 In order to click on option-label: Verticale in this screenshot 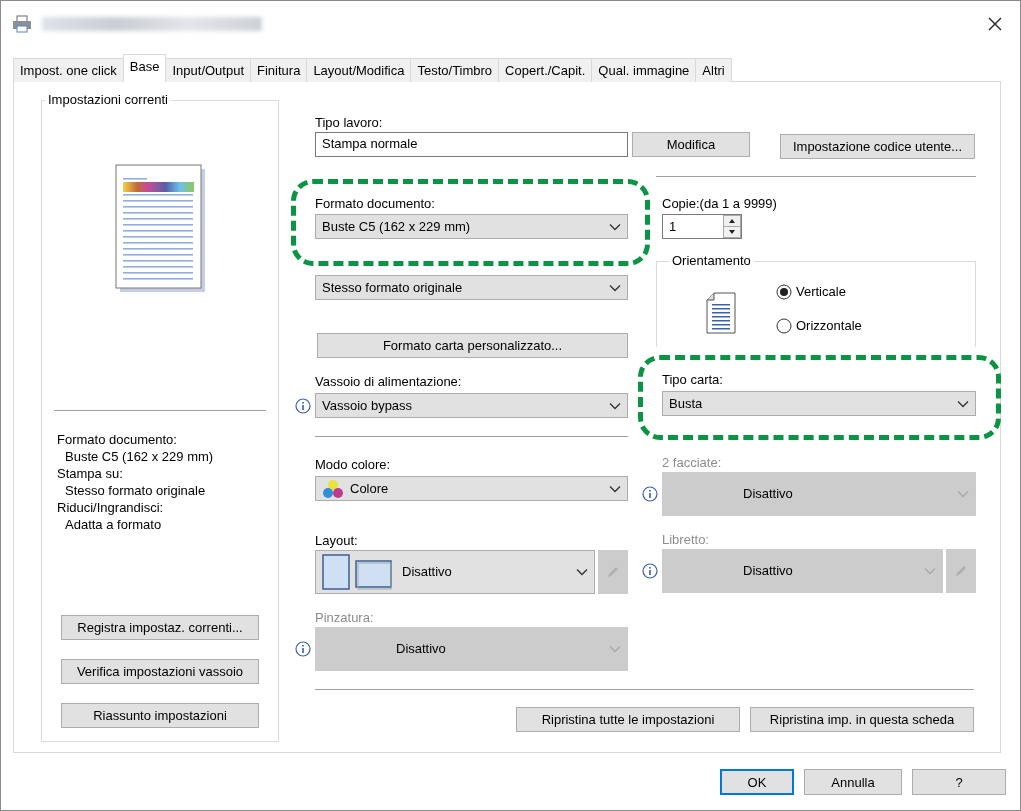, I will do `click(821, 292)`.